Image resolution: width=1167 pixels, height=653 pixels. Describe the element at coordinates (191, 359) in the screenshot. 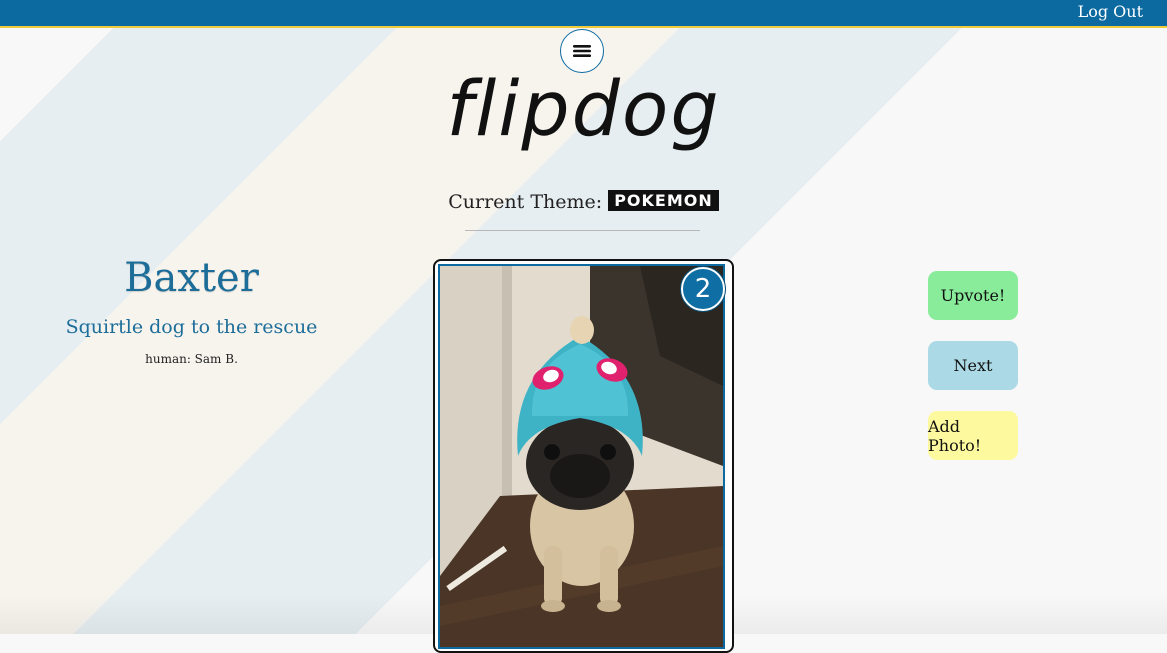

I see `dog-human-owner: human: Sam B.` at that location.